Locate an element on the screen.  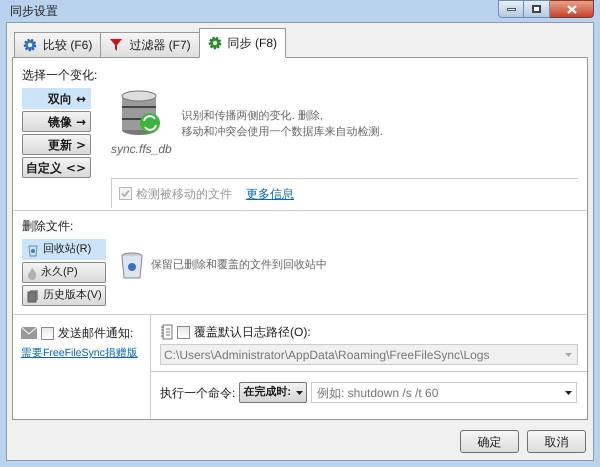
description-text: 保留已删除和覆盖的文件到回收站中 is located at coordinates (239, 266).